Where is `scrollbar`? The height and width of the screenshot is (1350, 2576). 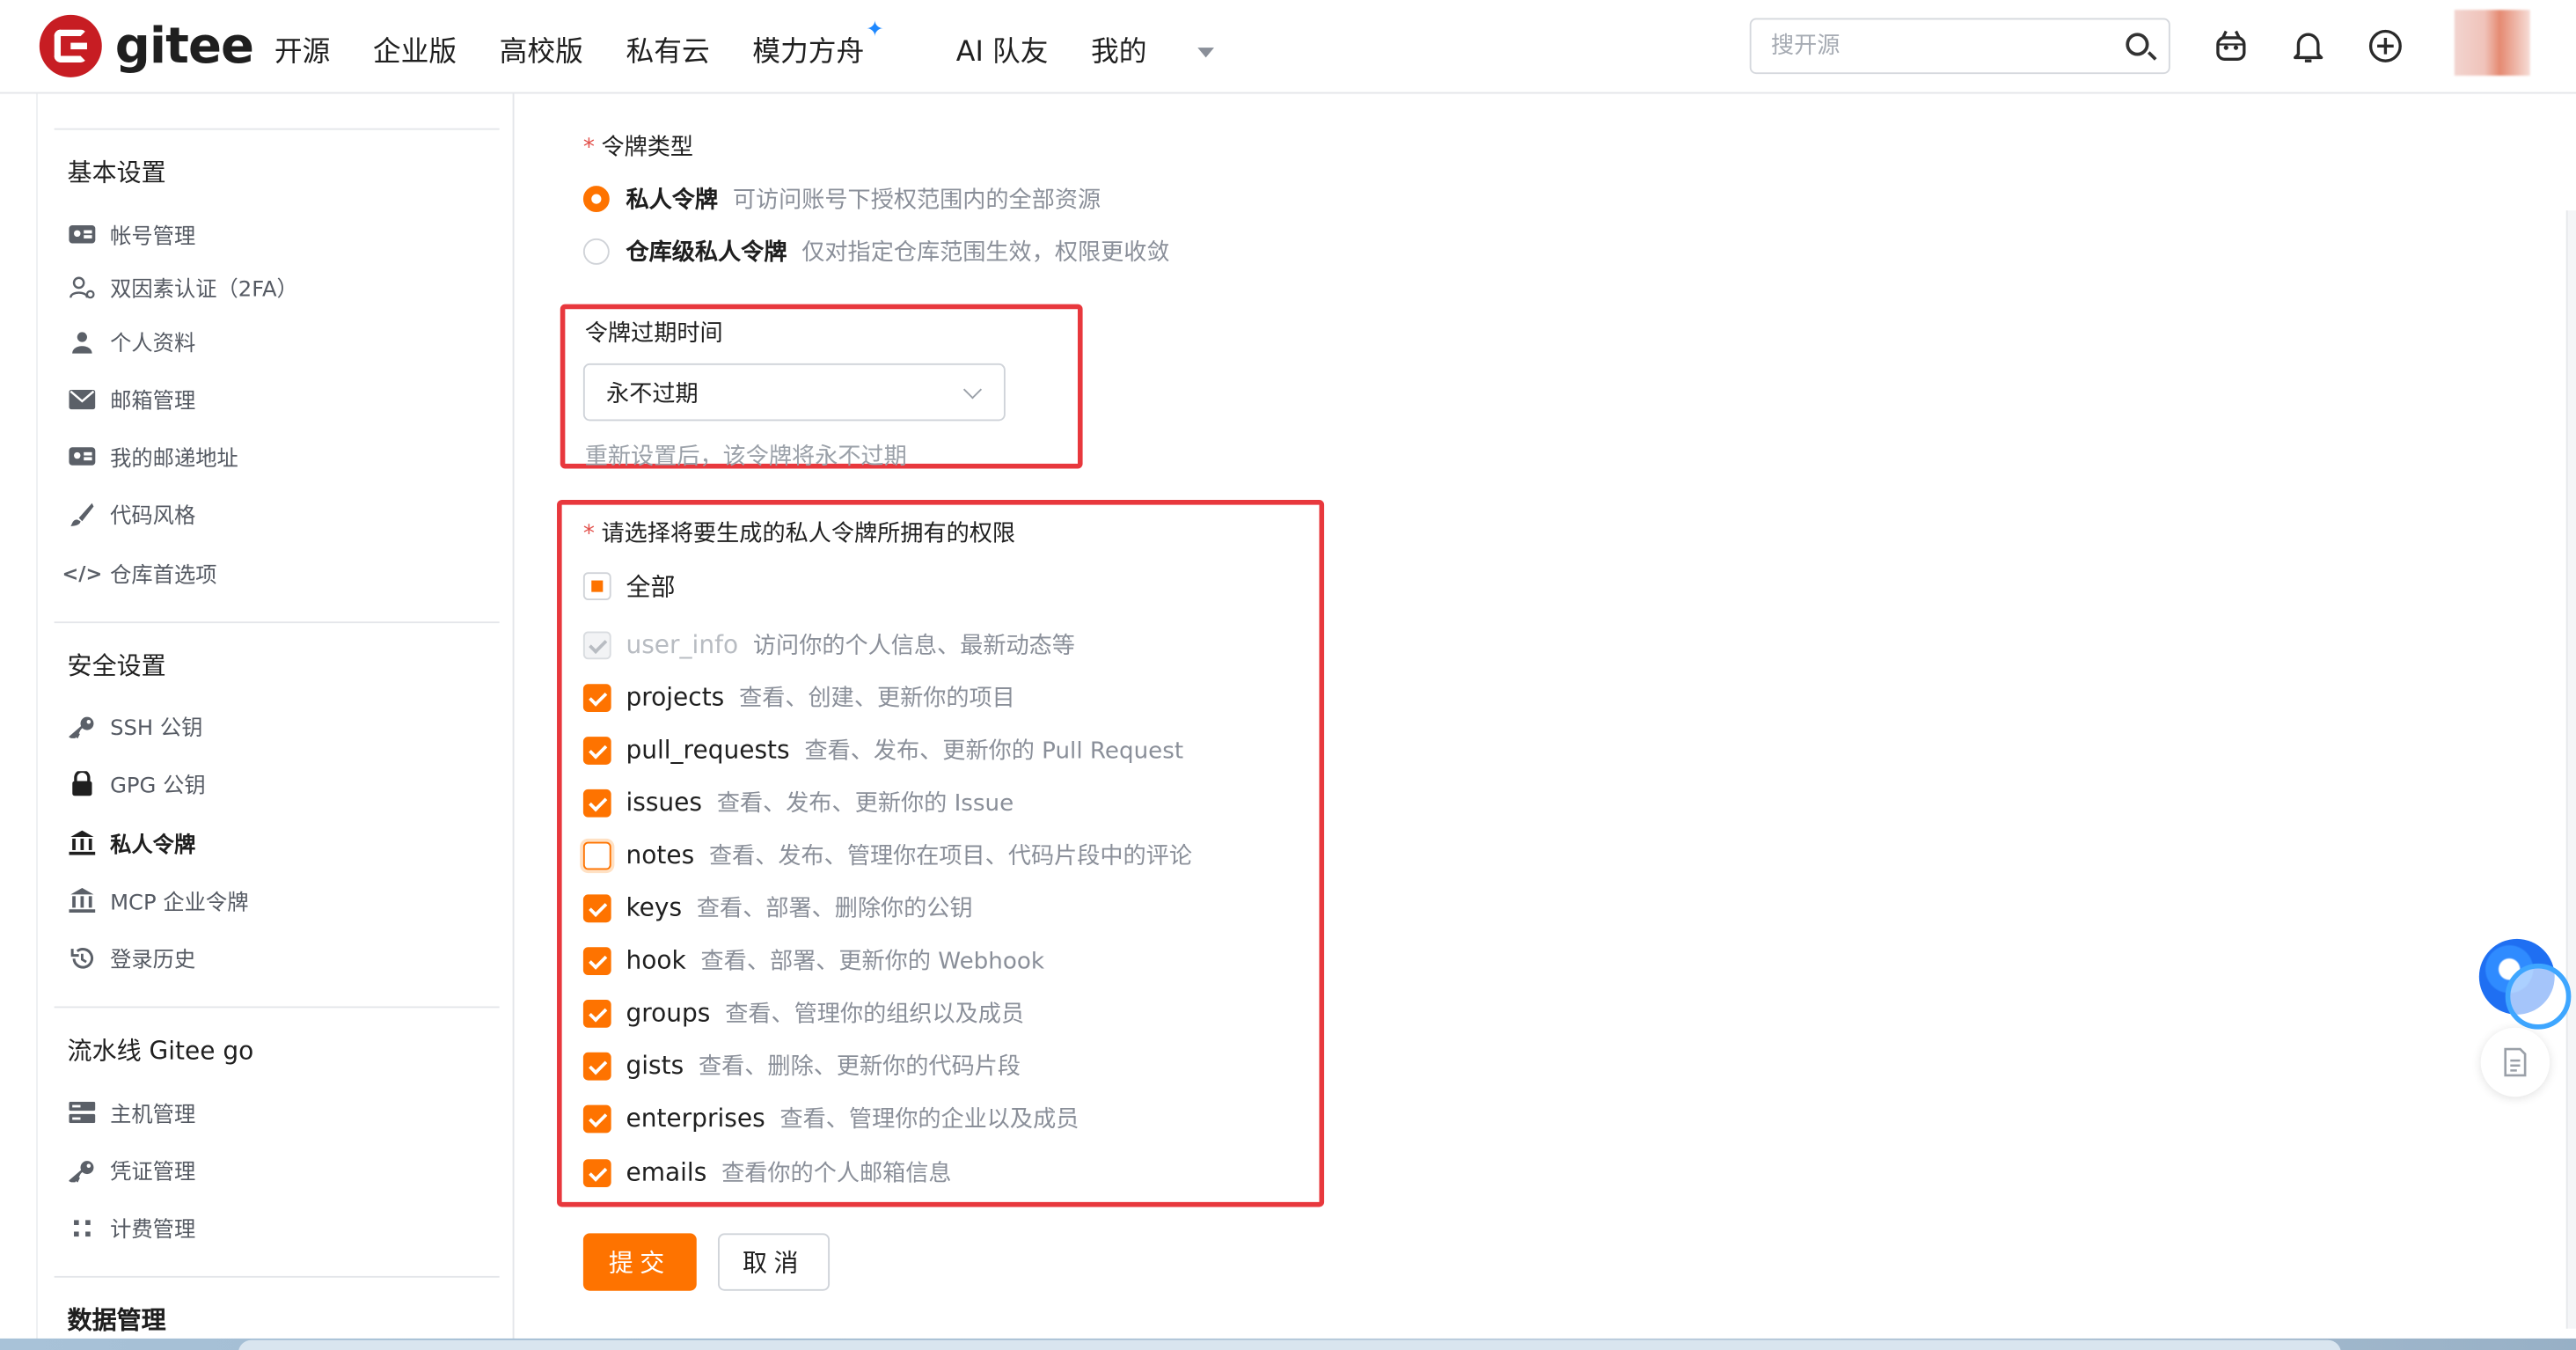
scrollbar is located at coordinates (2570, 769).